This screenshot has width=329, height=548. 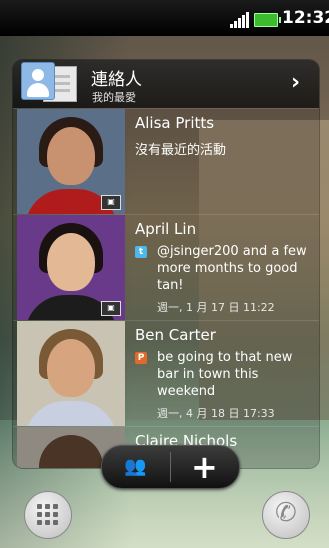 I want to click on phone-button: ✆, so click(x=286, y=515).